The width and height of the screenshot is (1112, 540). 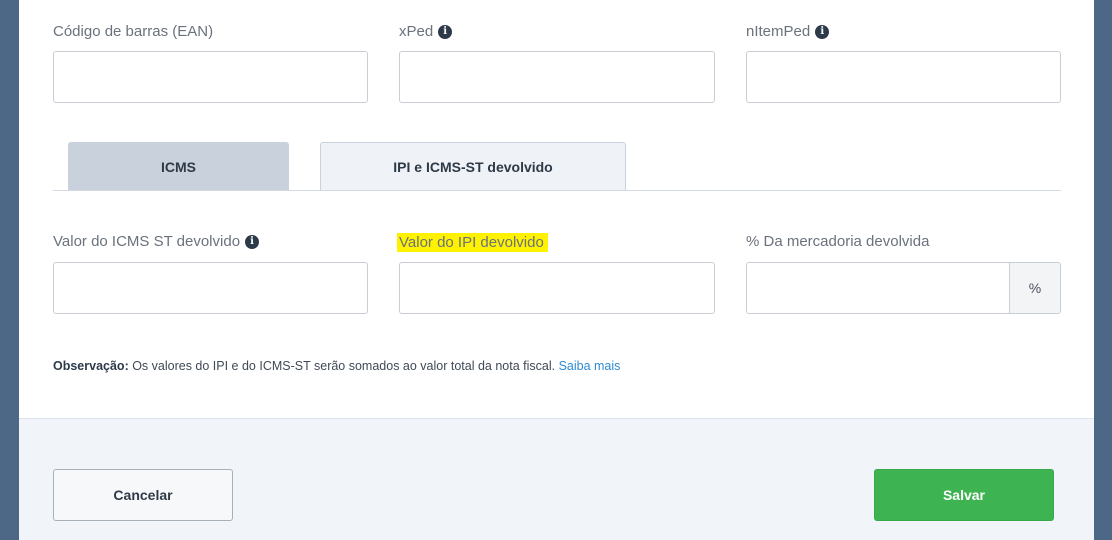 I want to click on tab-icms: ICMS, so click(x=178, y=166).